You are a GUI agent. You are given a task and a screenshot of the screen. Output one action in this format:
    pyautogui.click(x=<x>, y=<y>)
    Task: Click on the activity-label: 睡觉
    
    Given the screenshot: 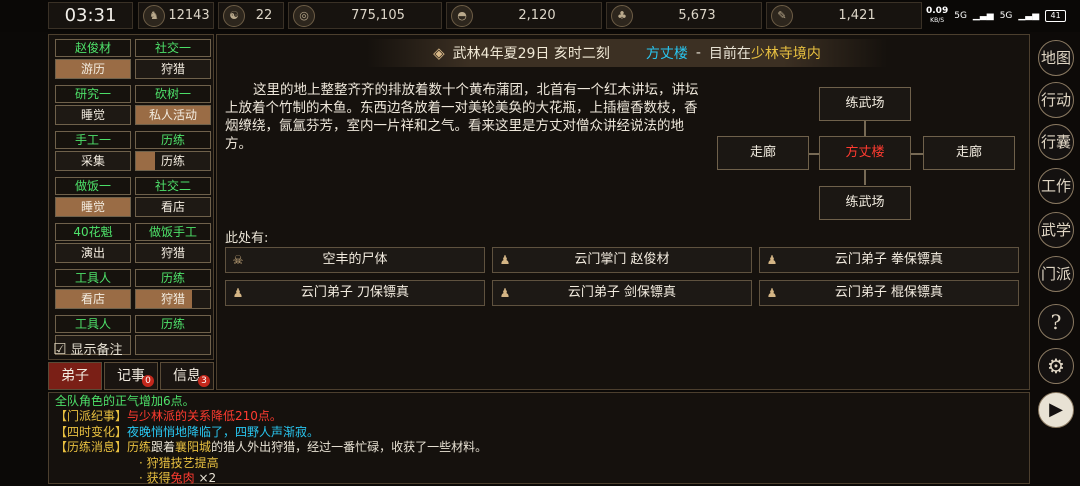 What is the action you would take?
    pyautogui.click(x=92, y=115)
    